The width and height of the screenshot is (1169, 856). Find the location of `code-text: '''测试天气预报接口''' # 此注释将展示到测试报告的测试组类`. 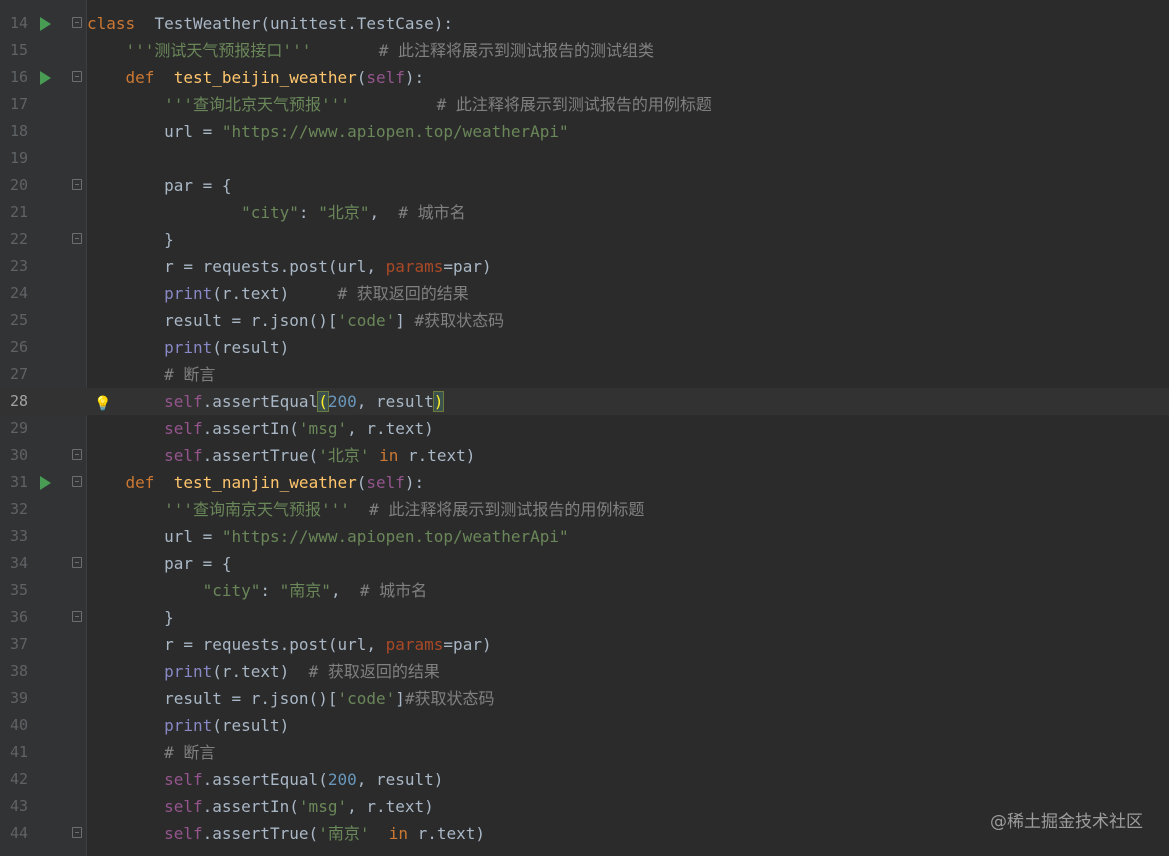

code-text: '''测试天气预报接口''' # 此注释将展示到测试报告的测试组类 is located at coordinates (371, 50).